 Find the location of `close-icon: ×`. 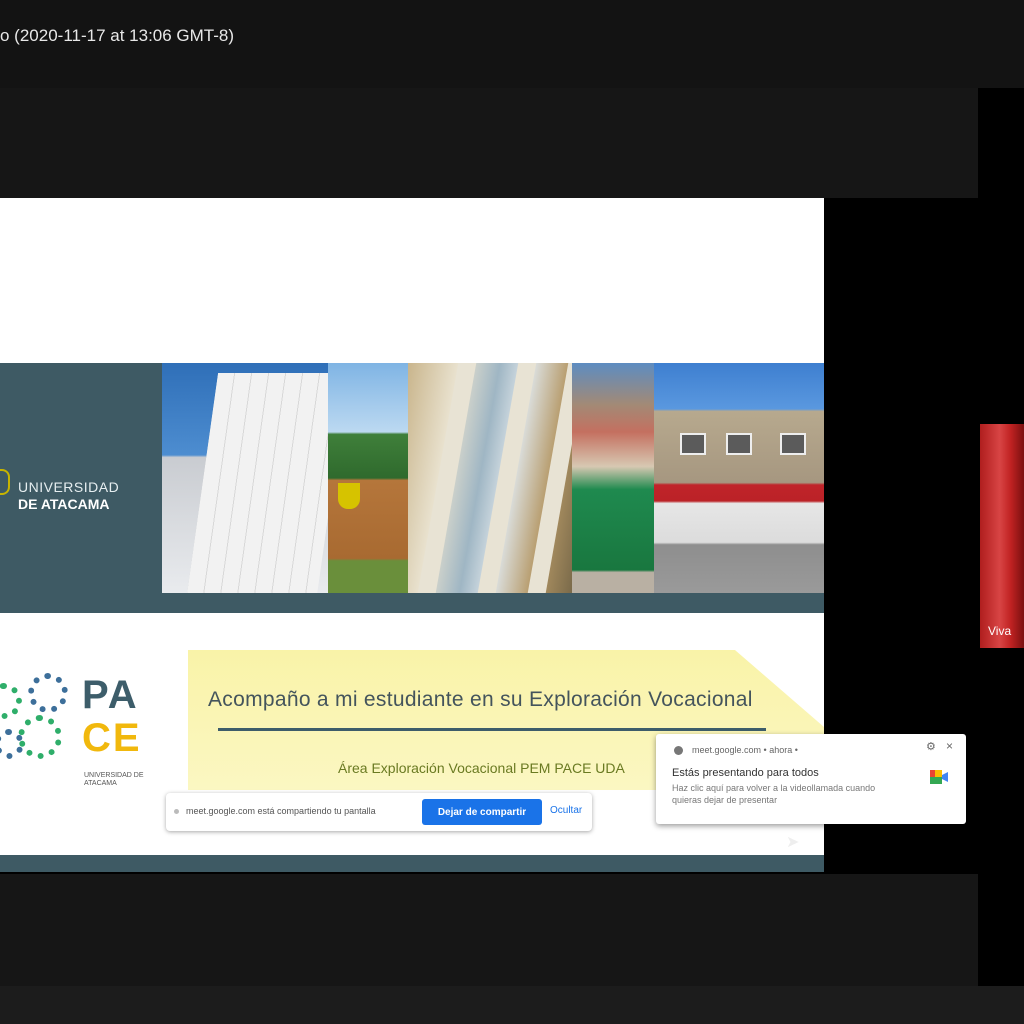

close-icon: × is located at coordinates (949, 746).